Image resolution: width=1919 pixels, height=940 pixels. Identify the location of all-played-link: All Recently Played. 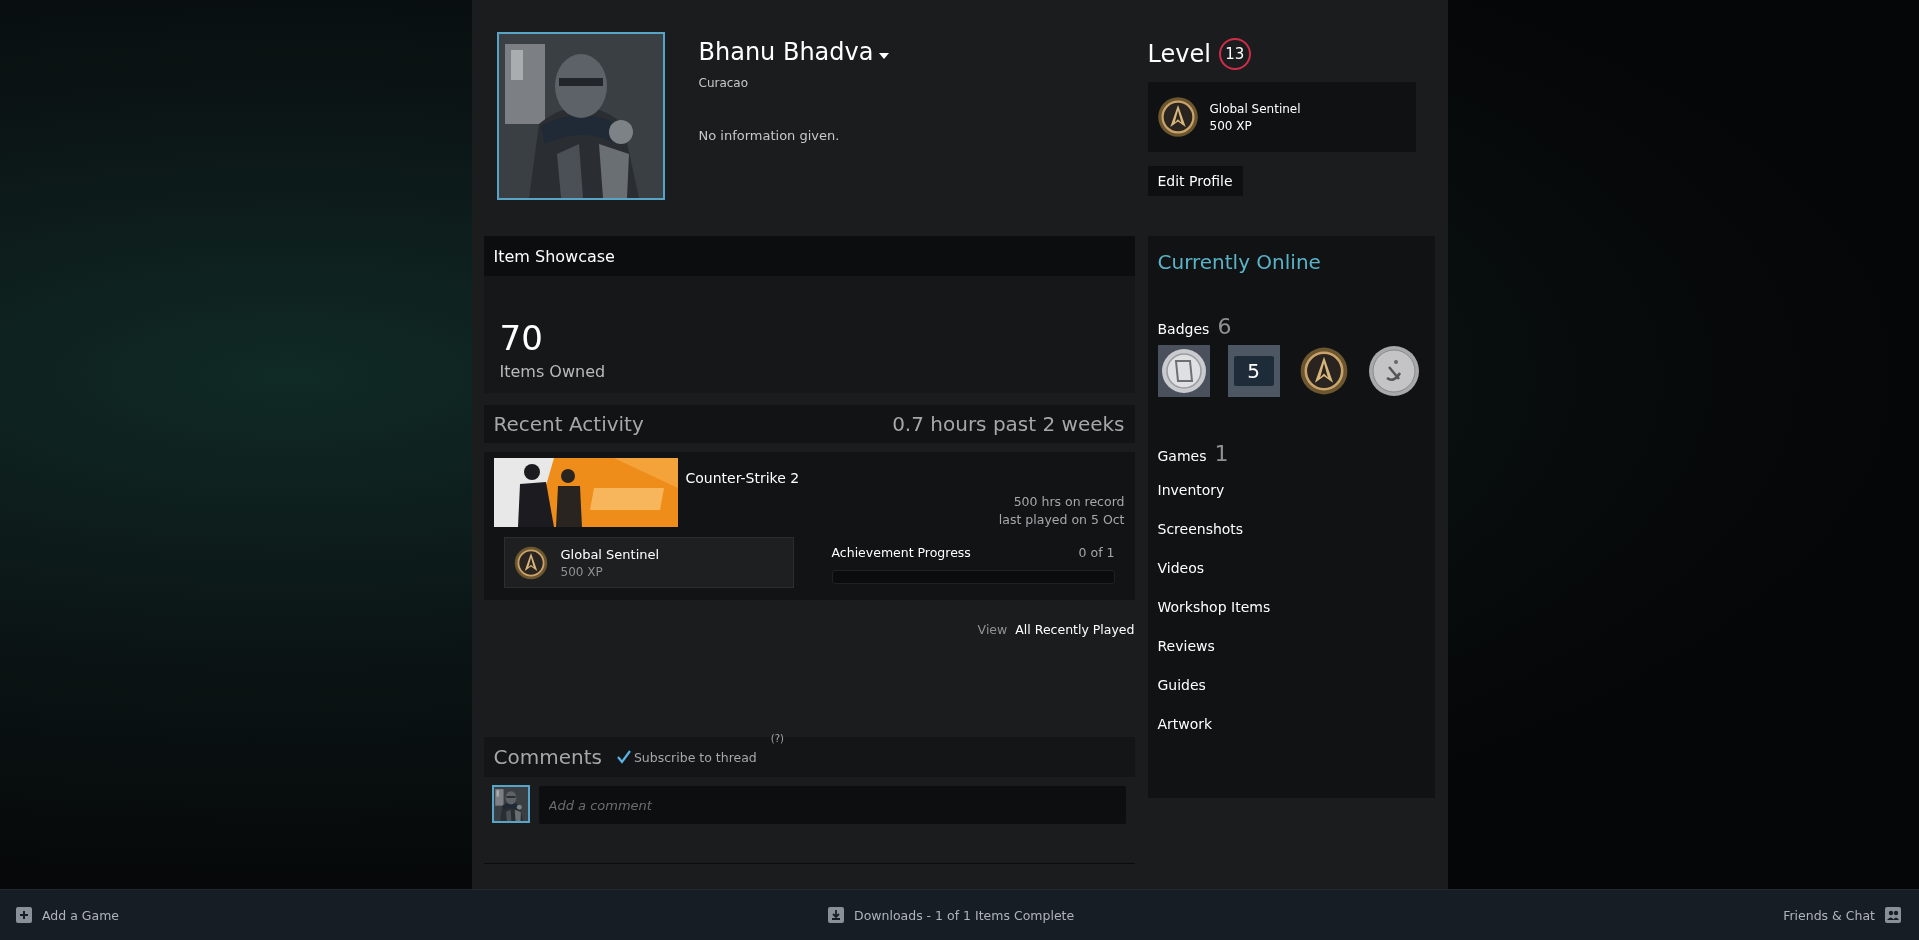
(1075, 629).